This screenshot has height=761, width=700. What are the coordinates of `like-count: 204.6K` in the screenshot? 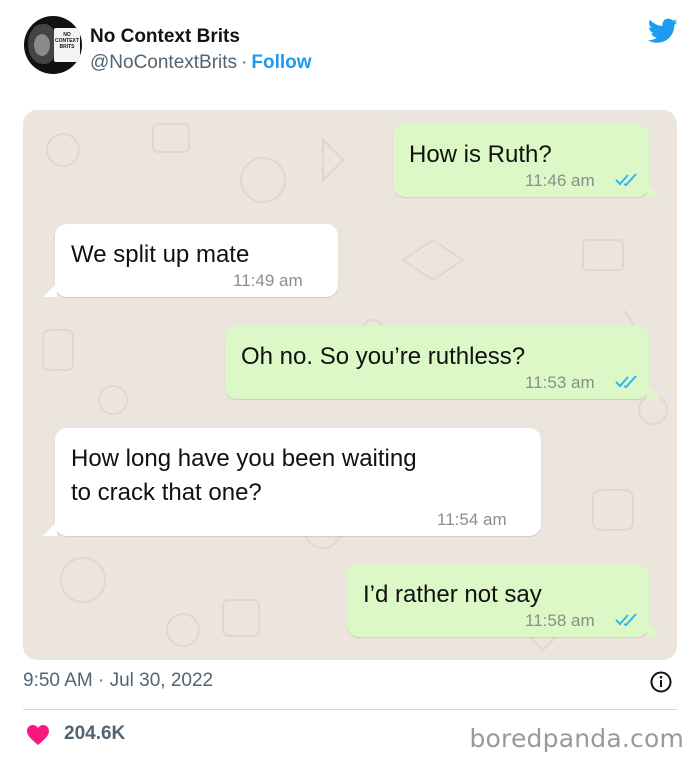 It's located at (94, 734).